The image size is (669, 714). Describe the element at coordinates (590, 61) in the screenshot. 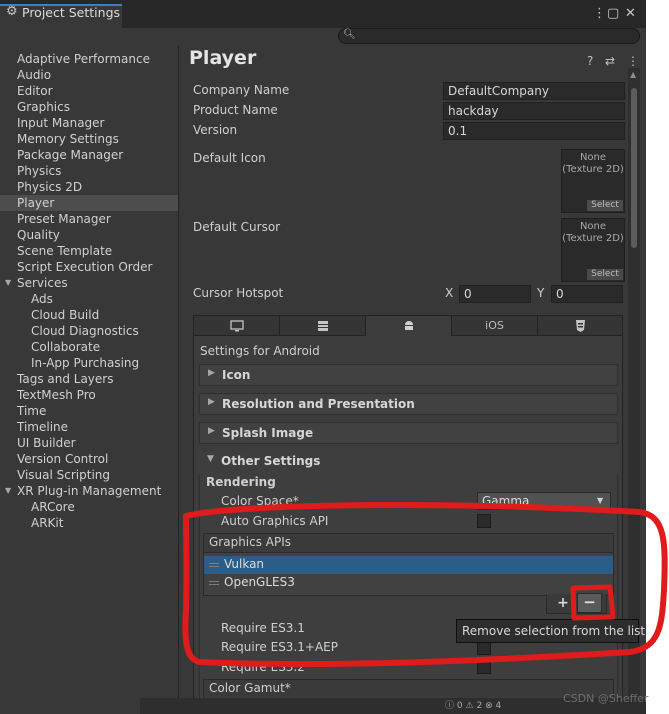

I see `help-icon: ?` at that location.